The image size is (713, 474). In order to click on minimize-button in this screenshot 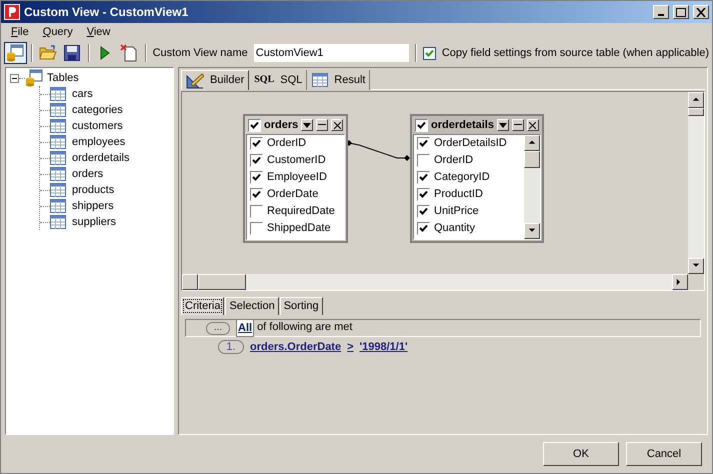, I will do `click(661, 12)`.